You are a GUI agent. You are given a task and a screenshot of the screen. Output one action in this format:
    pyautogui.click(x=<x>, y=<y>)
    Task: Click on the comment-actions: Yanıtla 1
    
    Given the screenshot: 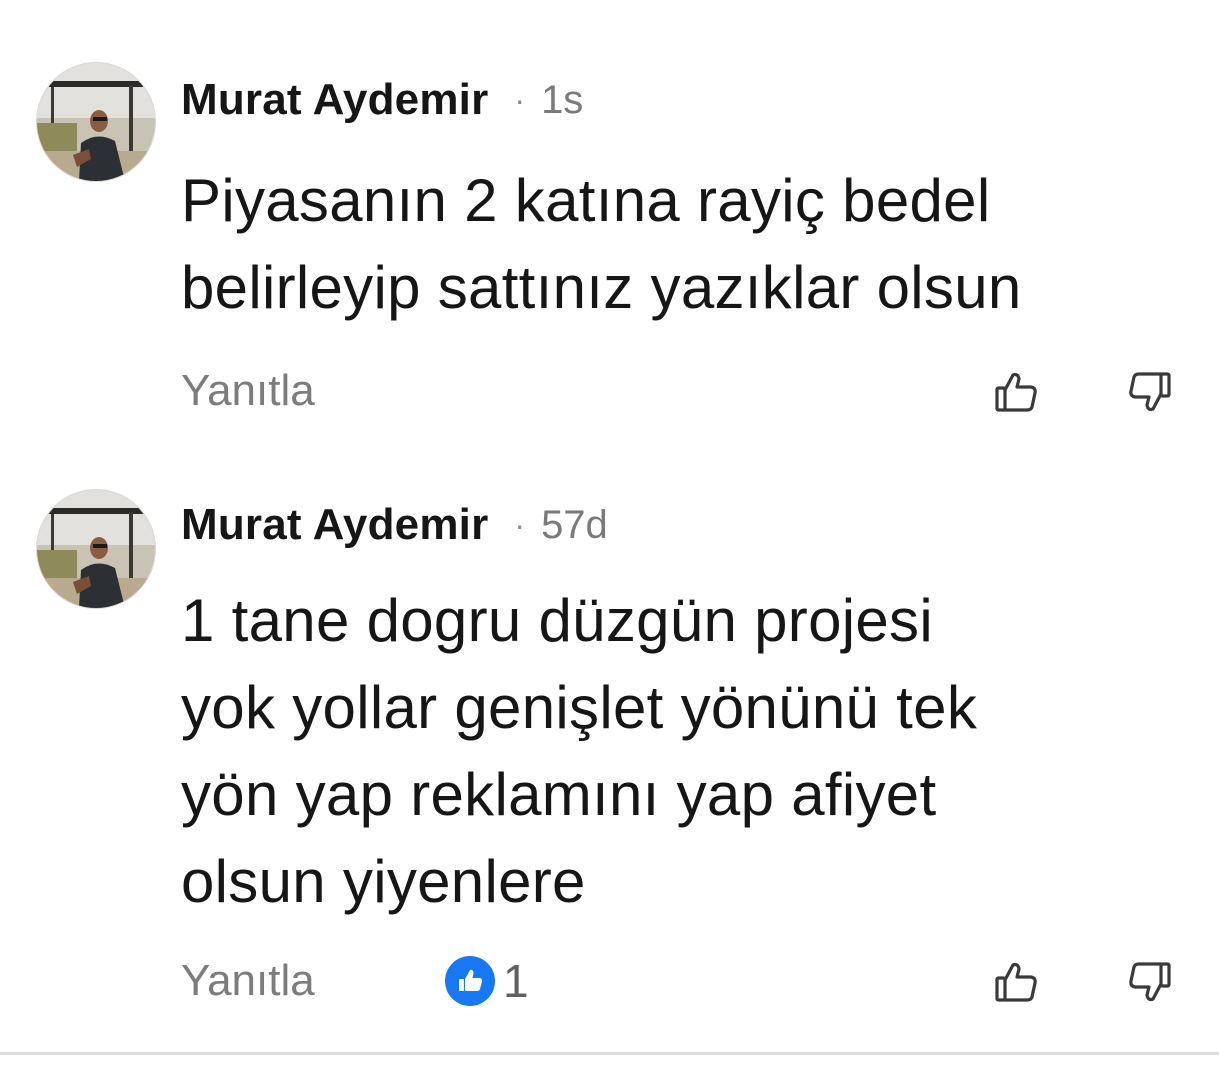 What is the action you would take?
    pyautogui.click(x=609, y=985)
    